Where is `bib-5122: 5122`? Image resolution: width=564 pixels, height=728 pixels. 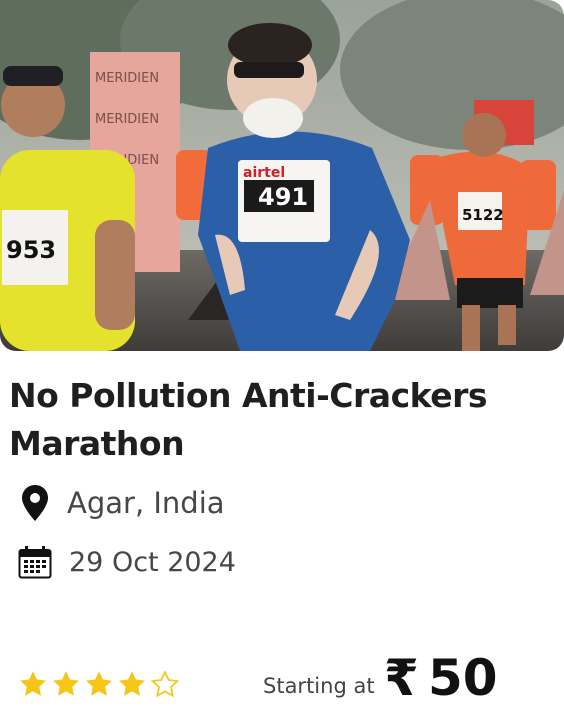 bib-5122: 5122 is located at coordinates (483, 215).